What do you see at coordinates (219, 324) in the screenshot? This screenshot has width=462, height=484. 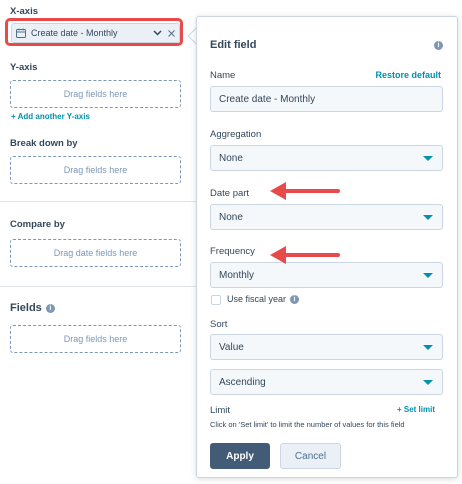 I see `sort-label: Sort` at bounding box center [219, 324].